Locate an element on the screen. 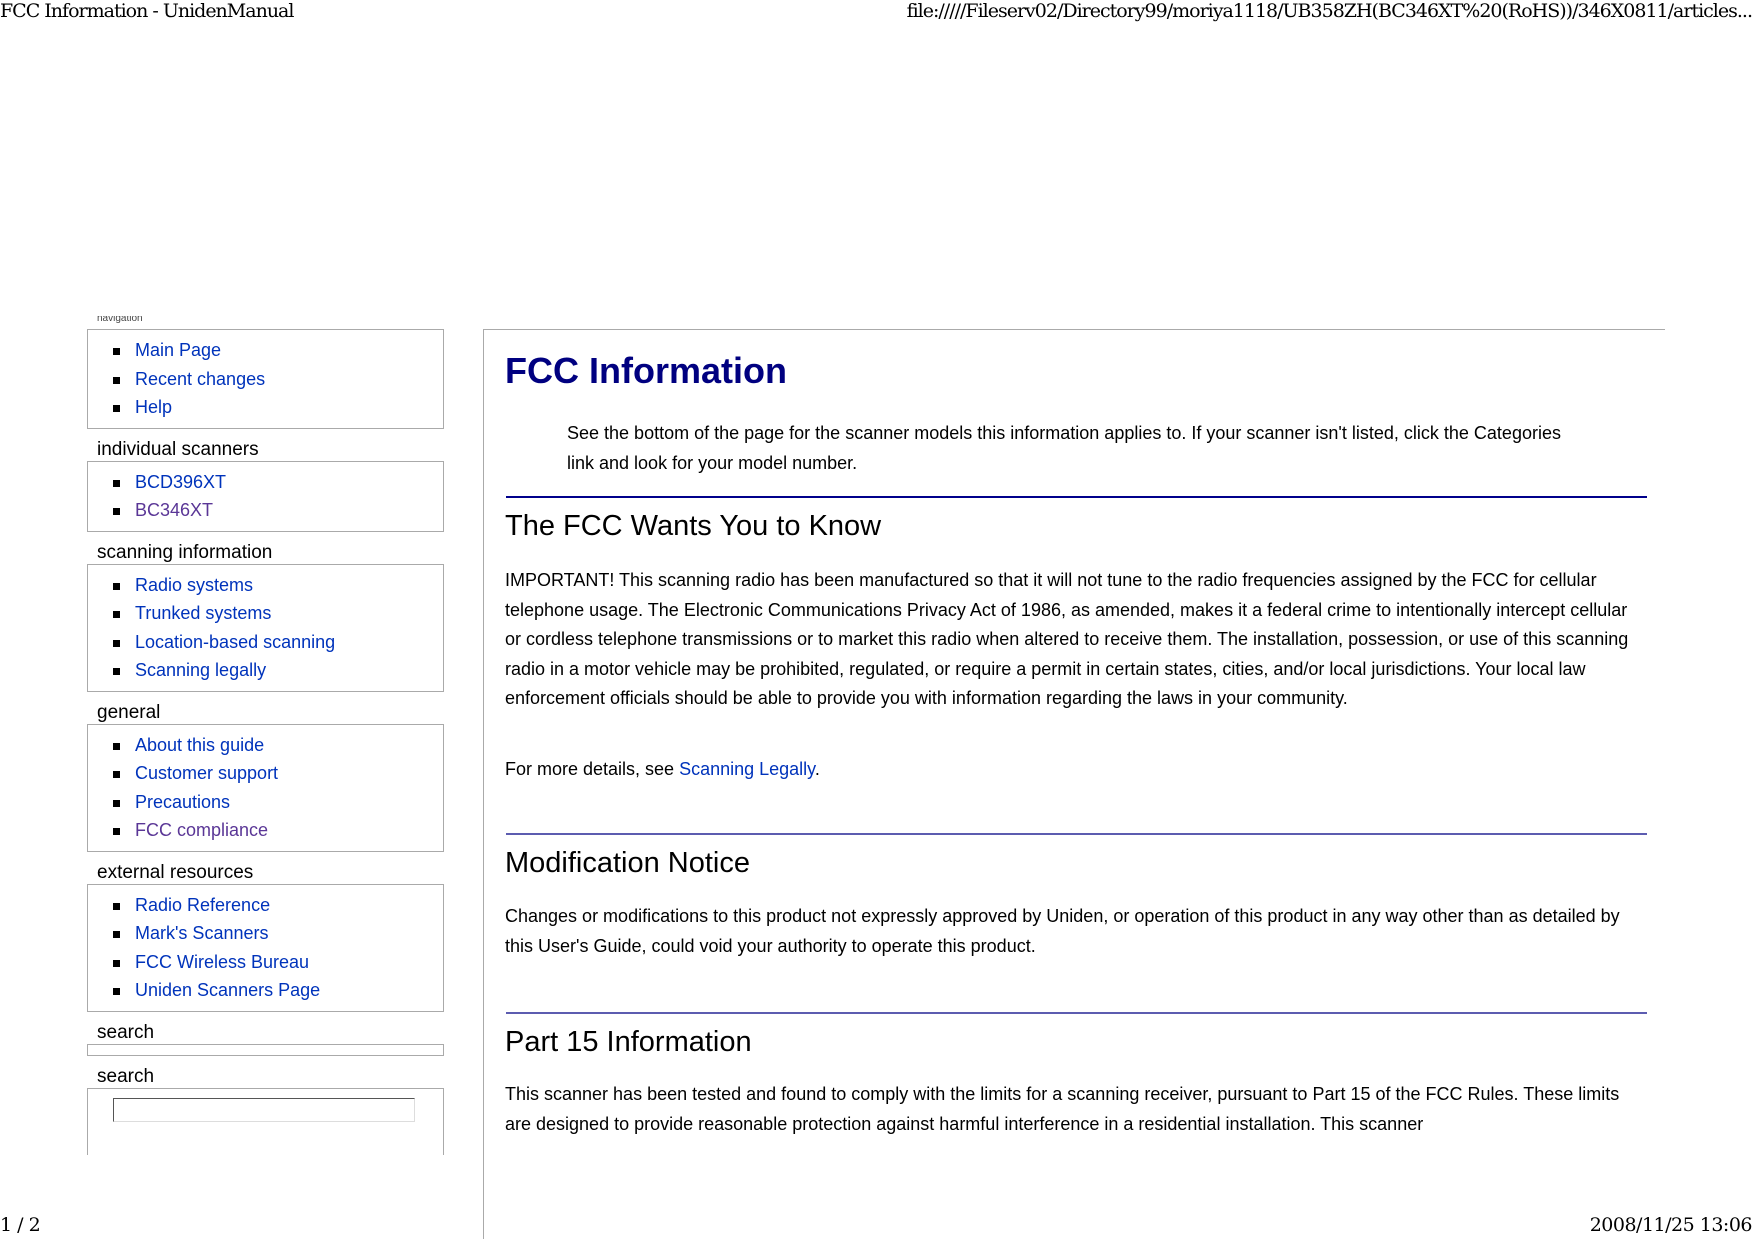 The width and height of the screenshot is (1754, 1239). nav-link: Trunked systems is located at coordinates (203, 613).